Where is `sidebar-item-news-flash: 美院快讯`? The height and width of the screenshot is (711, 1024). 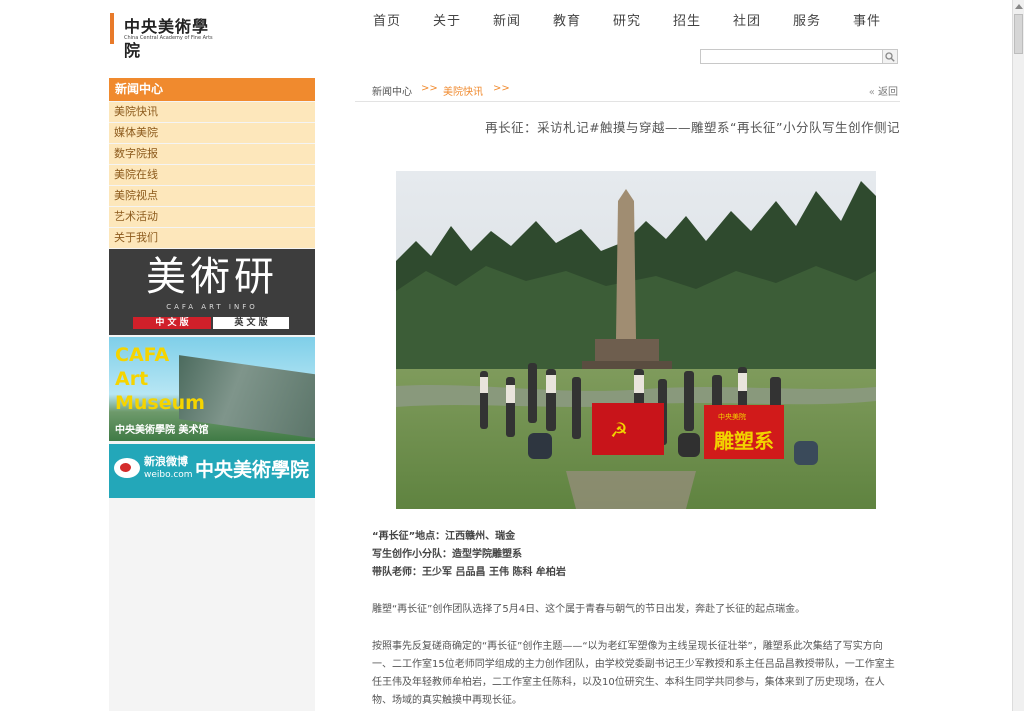
sidebar-item-news-flash: 美院快讯 is located at coordinates (212, 112).